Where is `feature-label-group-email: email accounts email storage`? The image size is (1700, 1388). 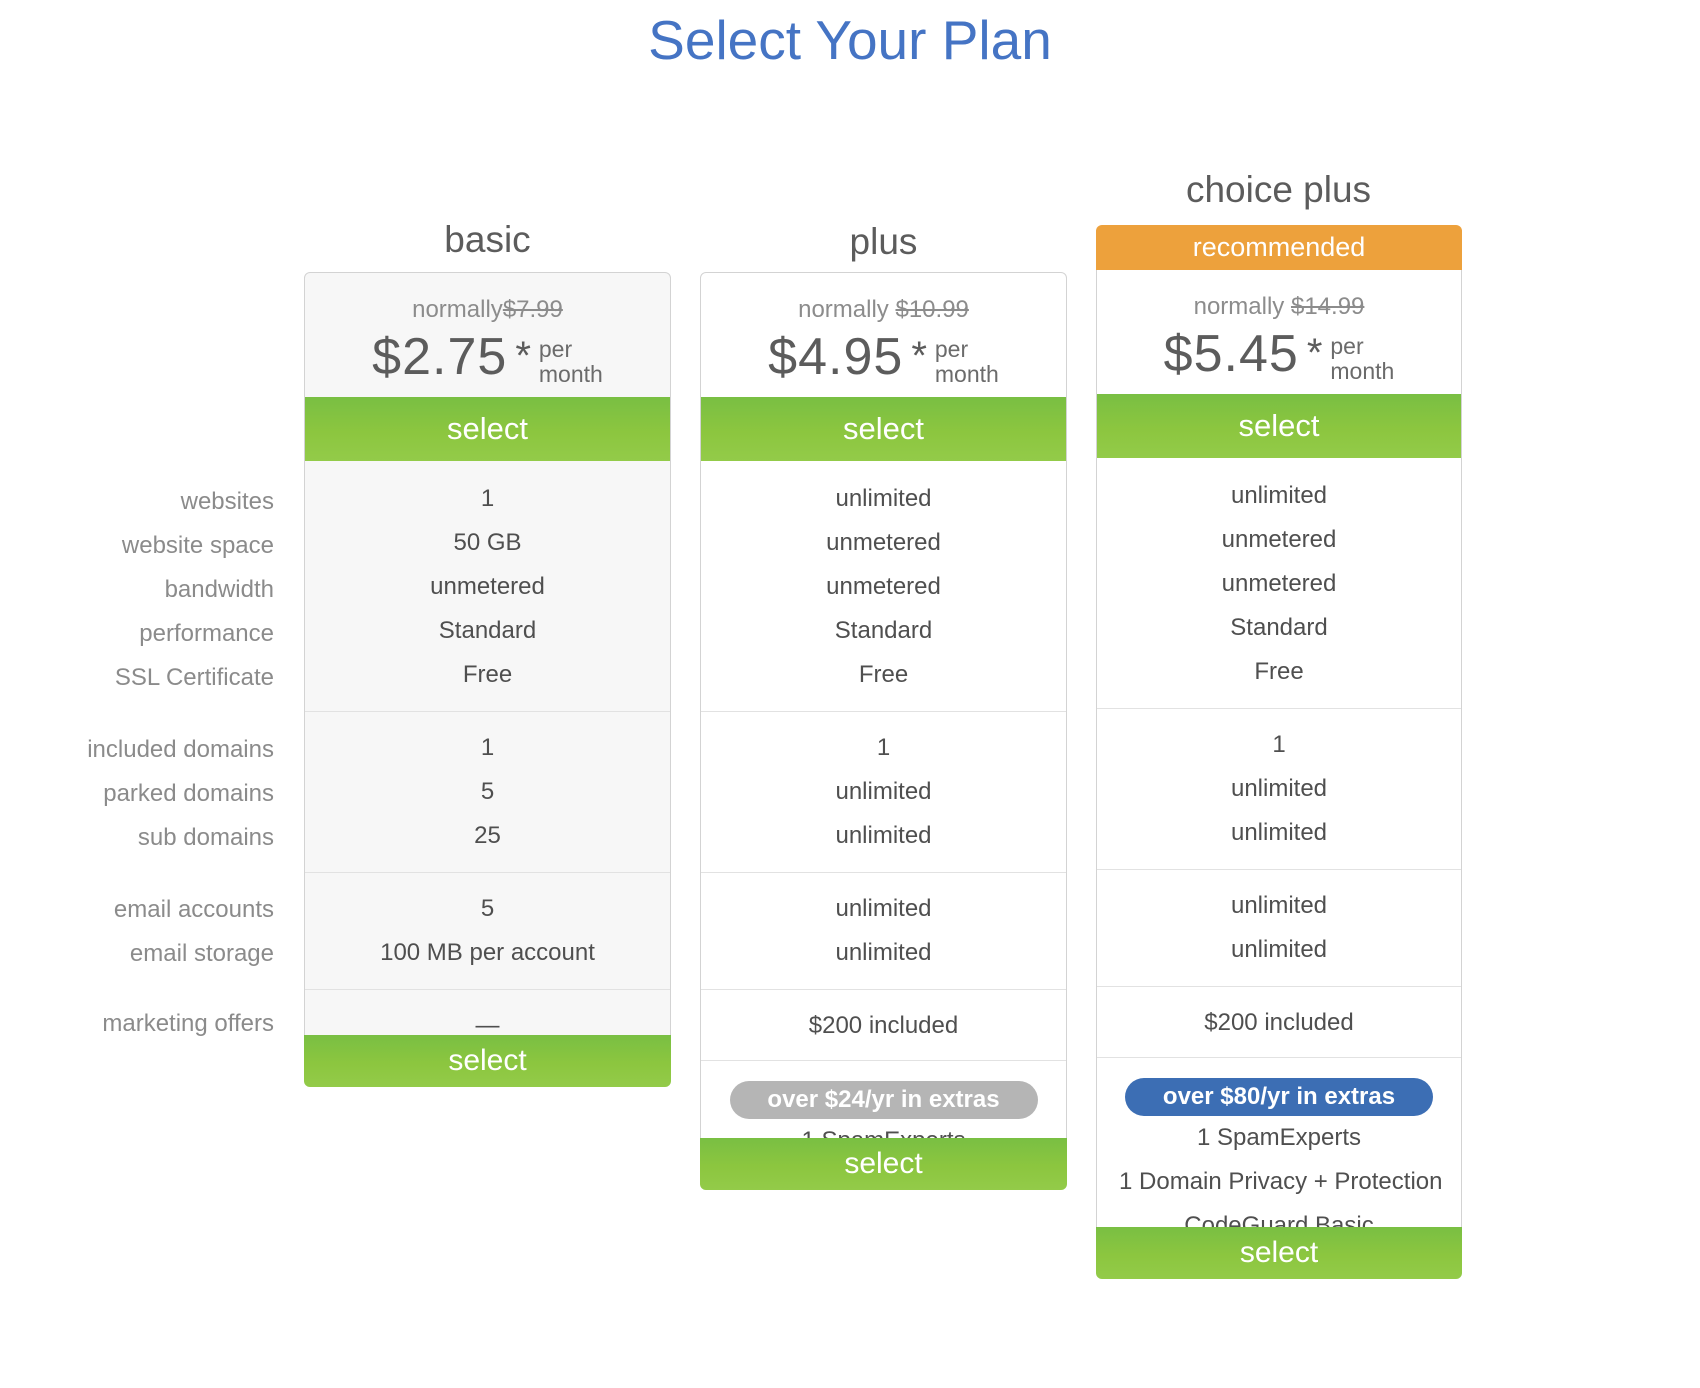
feature-label-group-email: email accounts email storage is located at coordinates (137, 932).